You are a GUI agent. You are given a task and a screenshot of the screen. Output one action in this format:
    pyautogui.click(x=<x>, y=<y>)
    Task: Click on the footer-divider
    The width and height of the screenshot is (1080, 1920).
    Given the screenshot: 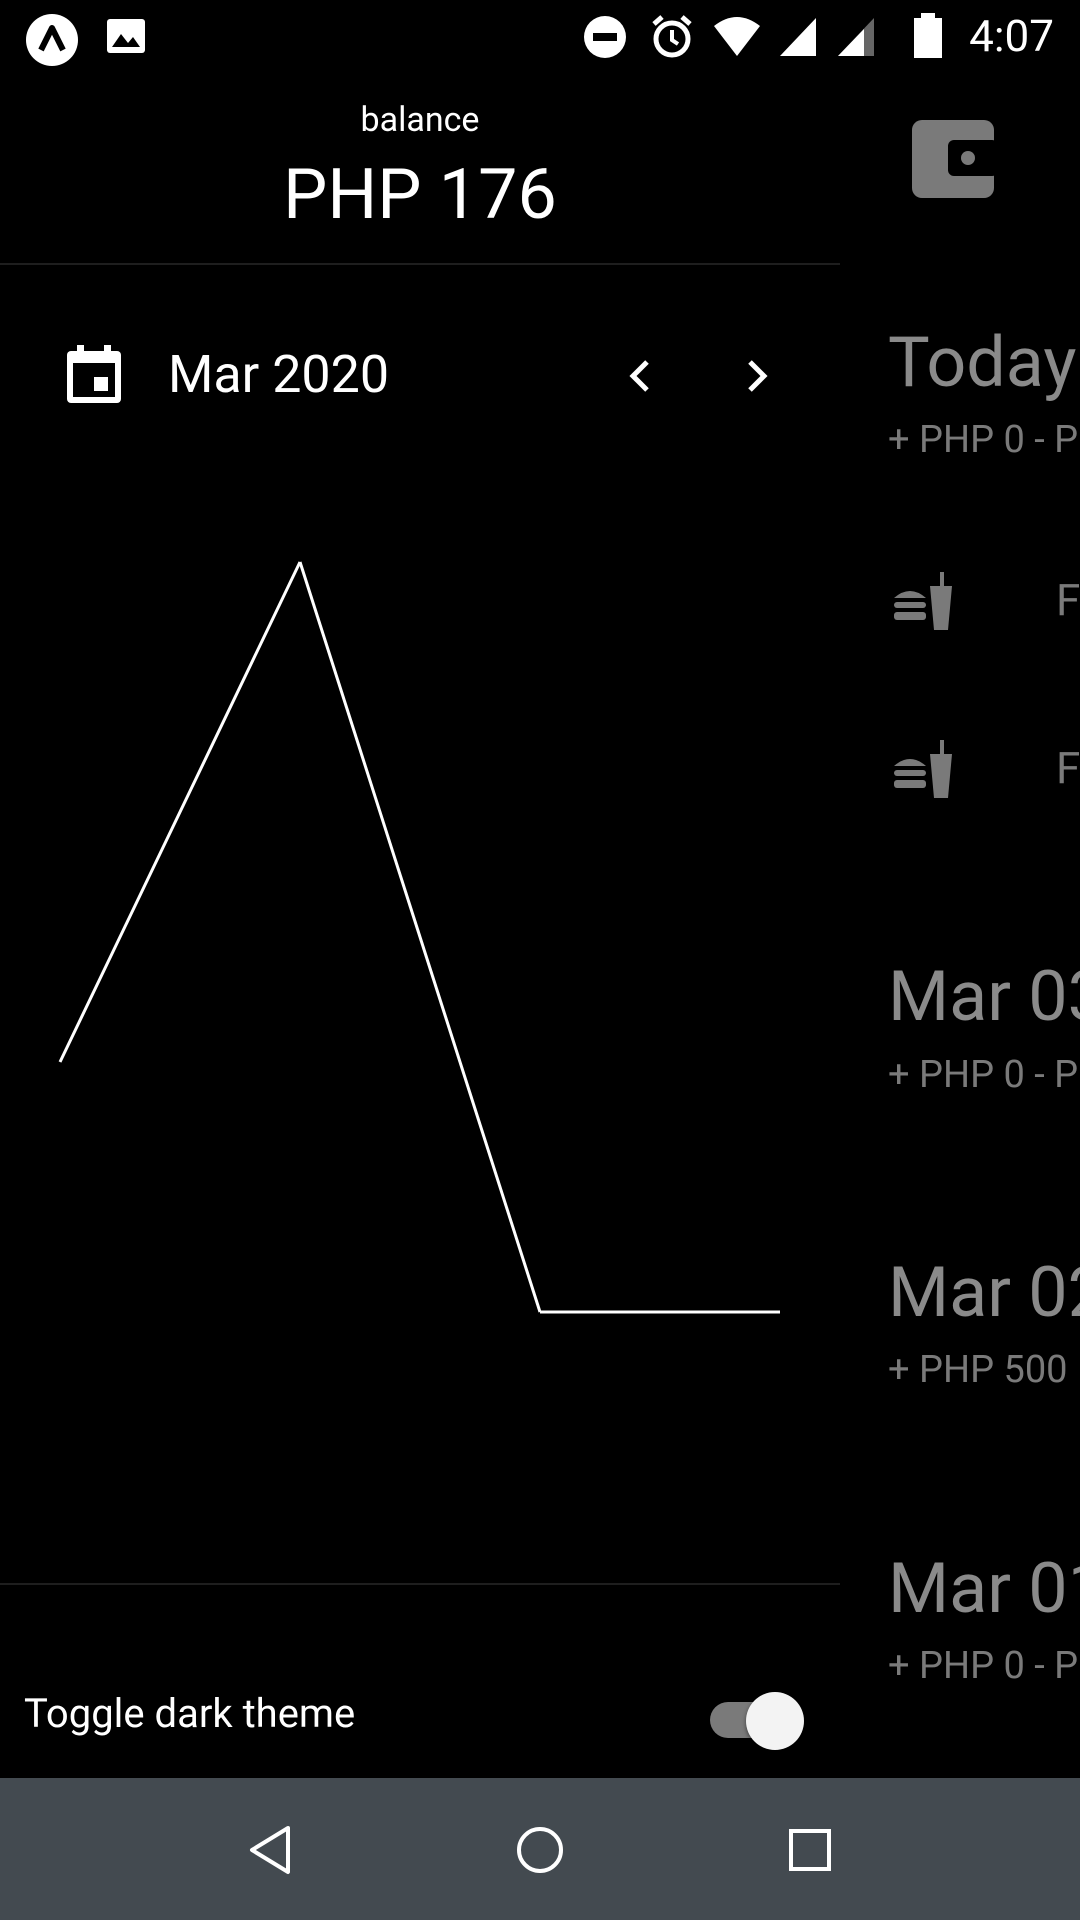 What is the action you would take?
    pyautogui.click(x=420, y=1584)
    